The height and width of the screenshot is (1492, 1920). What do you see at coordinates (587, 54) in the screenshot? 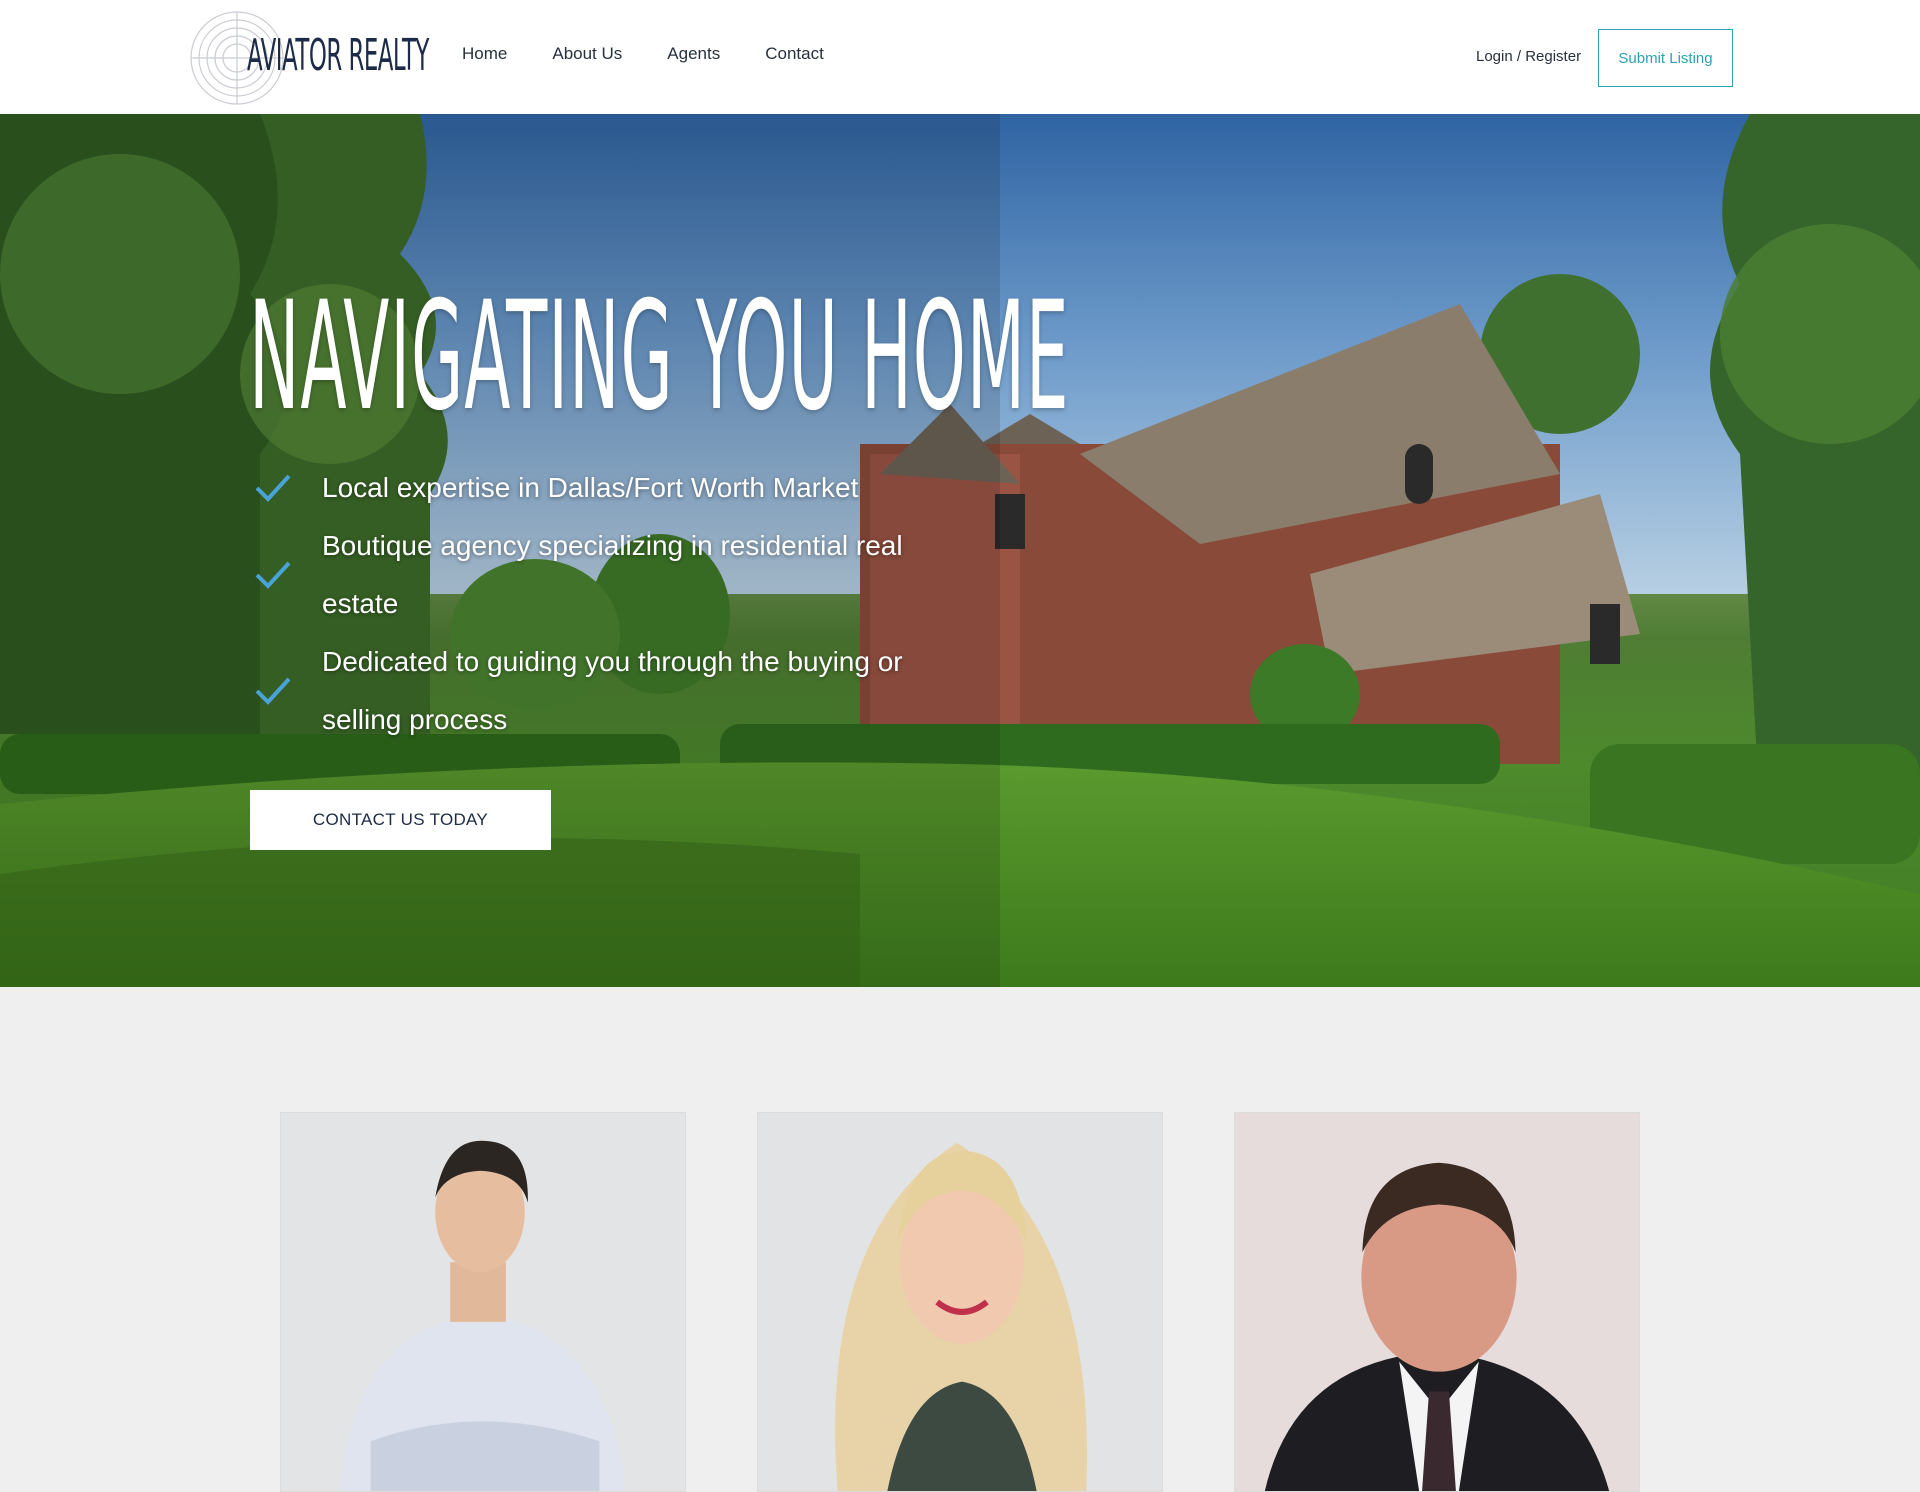
I see `nav-about-us: About Us` at bounding box center [587, 54].